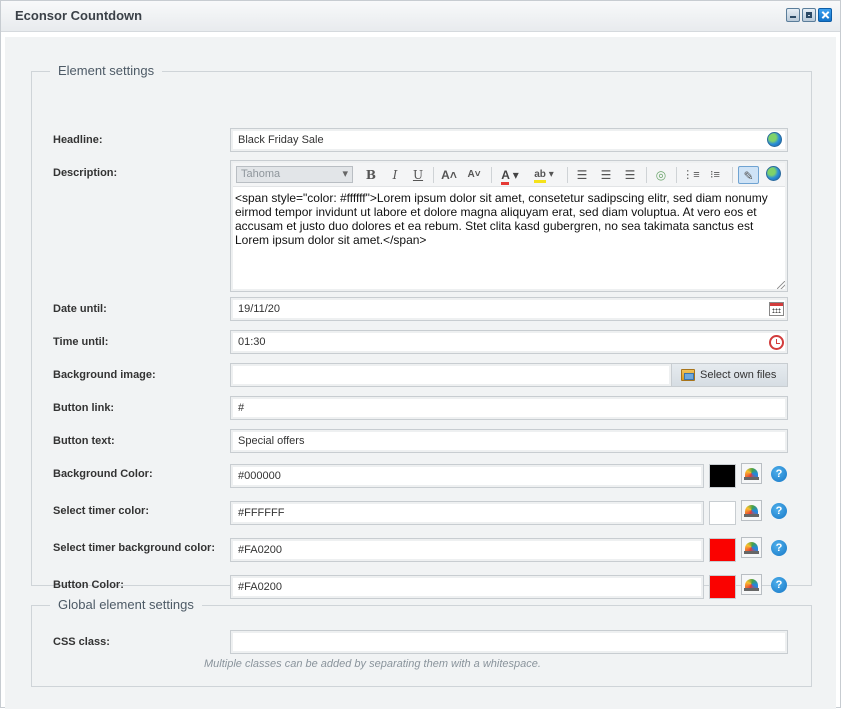 This screenshot has width=841, height=709. Describe the element at coordinates (793, 15) in the screenshot. I see `minimize-button` at that location.